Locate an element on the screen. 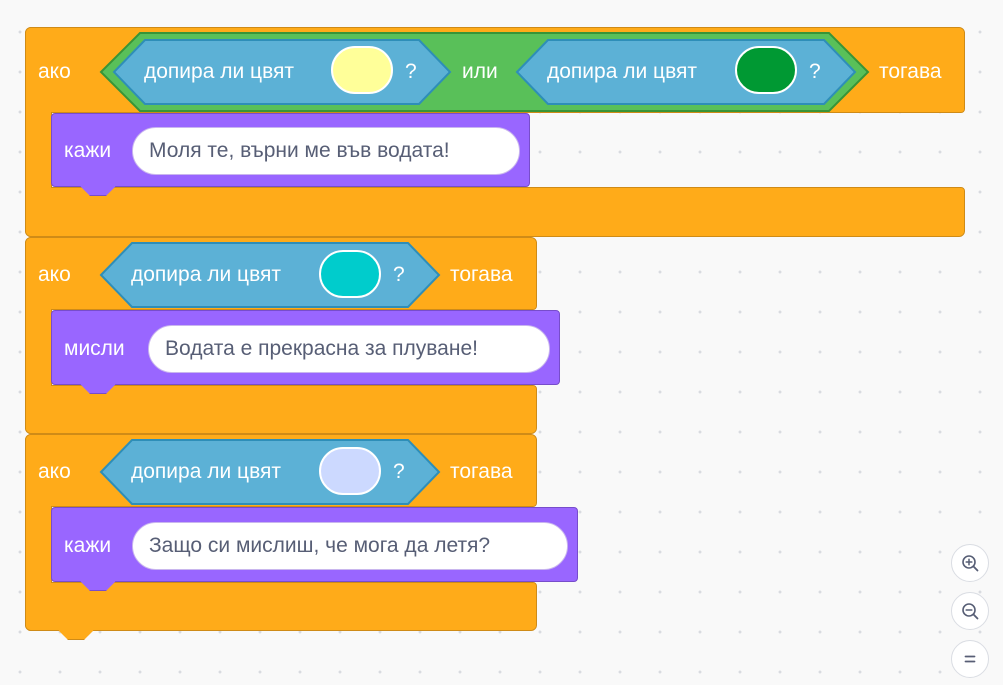 The image size is (1003, 685). say-block: кажи Моля те, върни ме във водата! is located at coordinates (290, 150).